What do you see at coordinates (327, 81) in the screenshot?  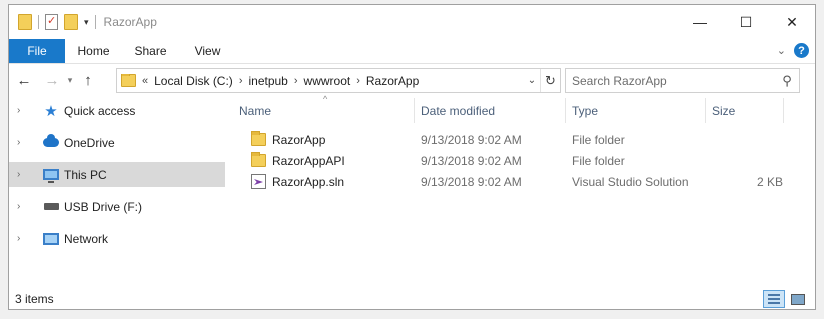 I see `breadcrumb-wwwroot: wwwroot` at bounding box center [327, 81].